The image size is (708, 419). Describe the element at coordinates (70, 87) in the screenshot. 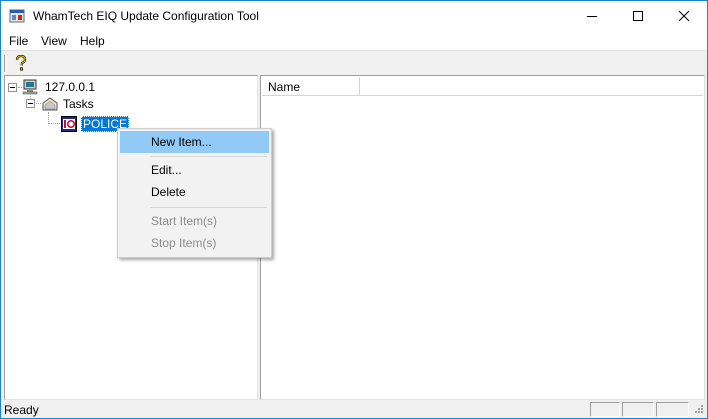

I see `tree-node-root-label: 127.0.0.1` at that location.